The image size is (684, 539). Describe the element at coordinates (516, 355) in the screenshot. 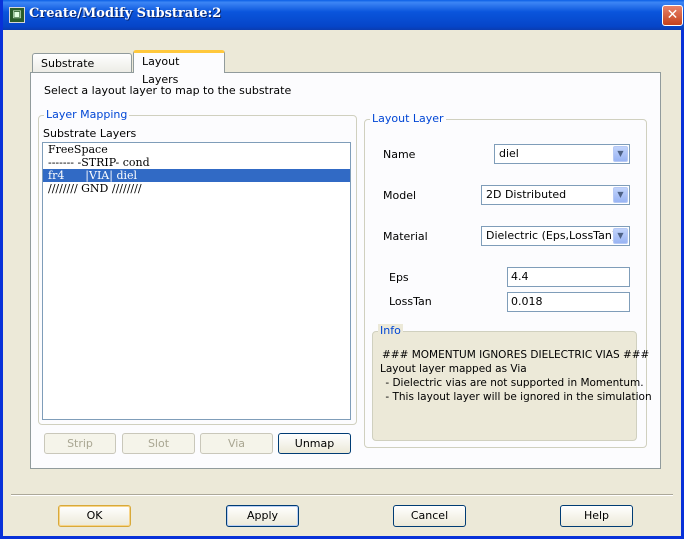

I see `info-line: ### MOMENTUM IGNORES DIELECTRIC VIAS ###` at that location.